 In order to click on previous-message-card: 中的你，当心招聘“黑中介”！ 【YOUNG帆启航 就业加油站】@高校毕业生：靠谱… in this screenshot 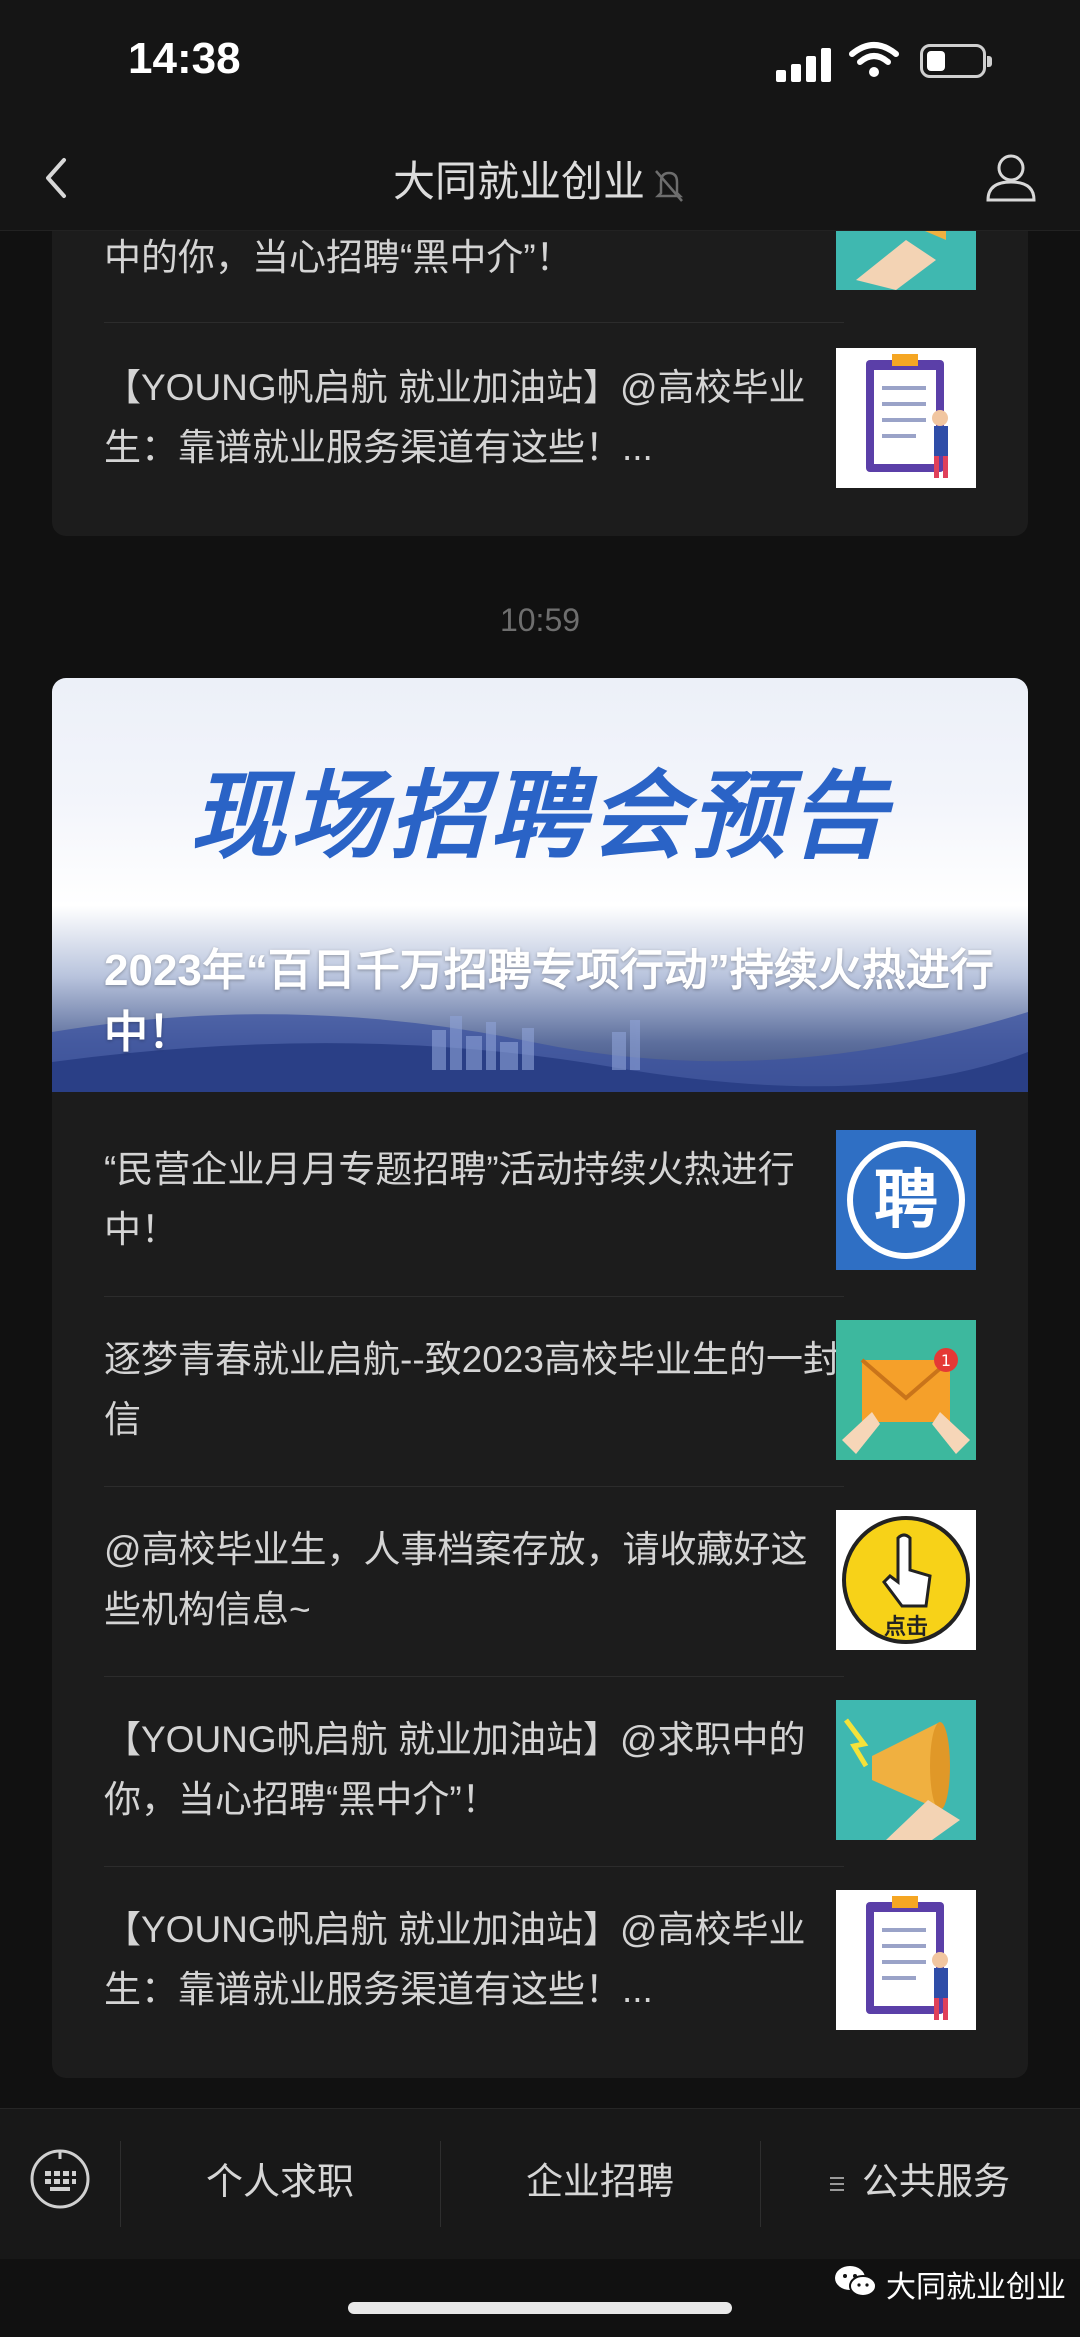, I will do `click(540, 358)`.